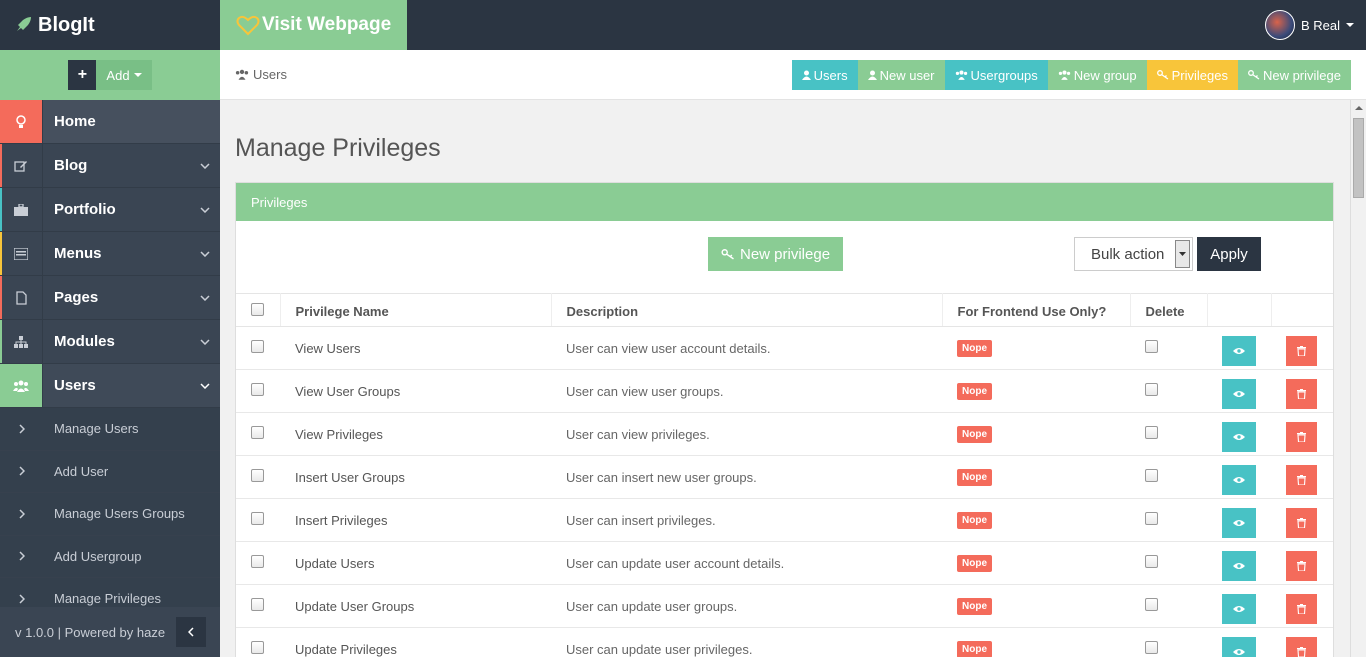  Describe the element at coordinates (1294, 75) in the screenshot. I see `quick-link-new-privilege: New privilege` at that location.